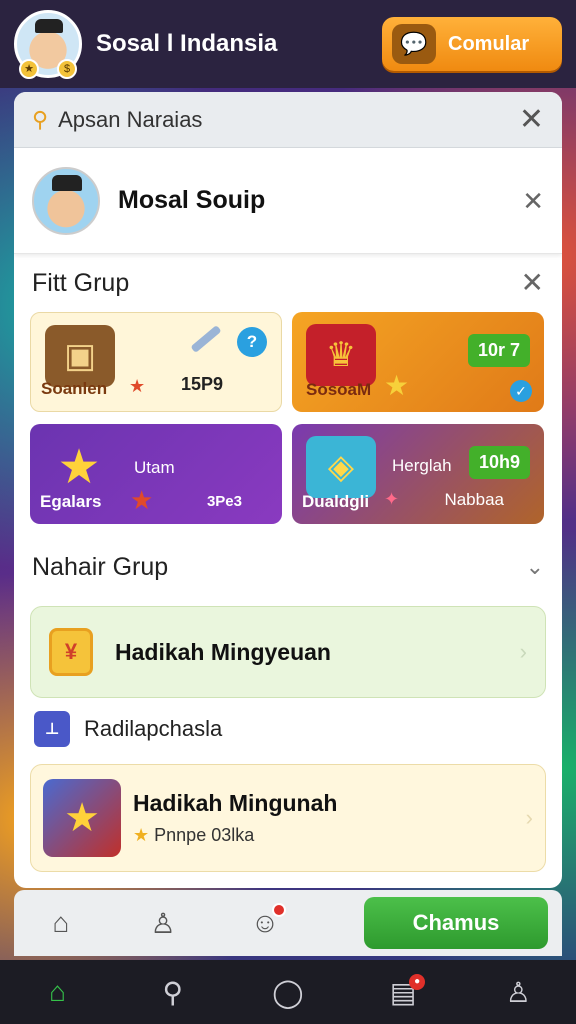 This screenshot has height=1024, width=576. I want to click on card-subtitle: Herglah, so click(422, 465).